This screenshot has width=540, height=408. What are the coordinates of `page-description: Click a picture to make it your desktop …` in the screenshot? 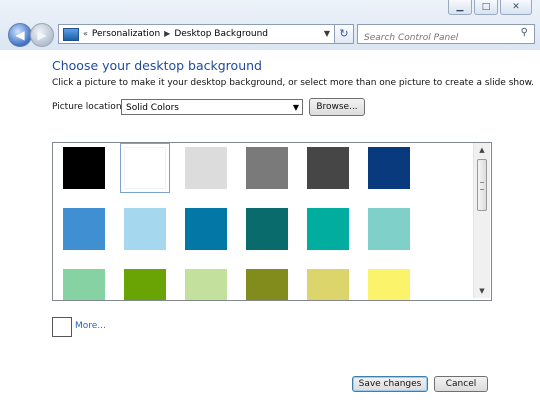 It's located at (293, 83).